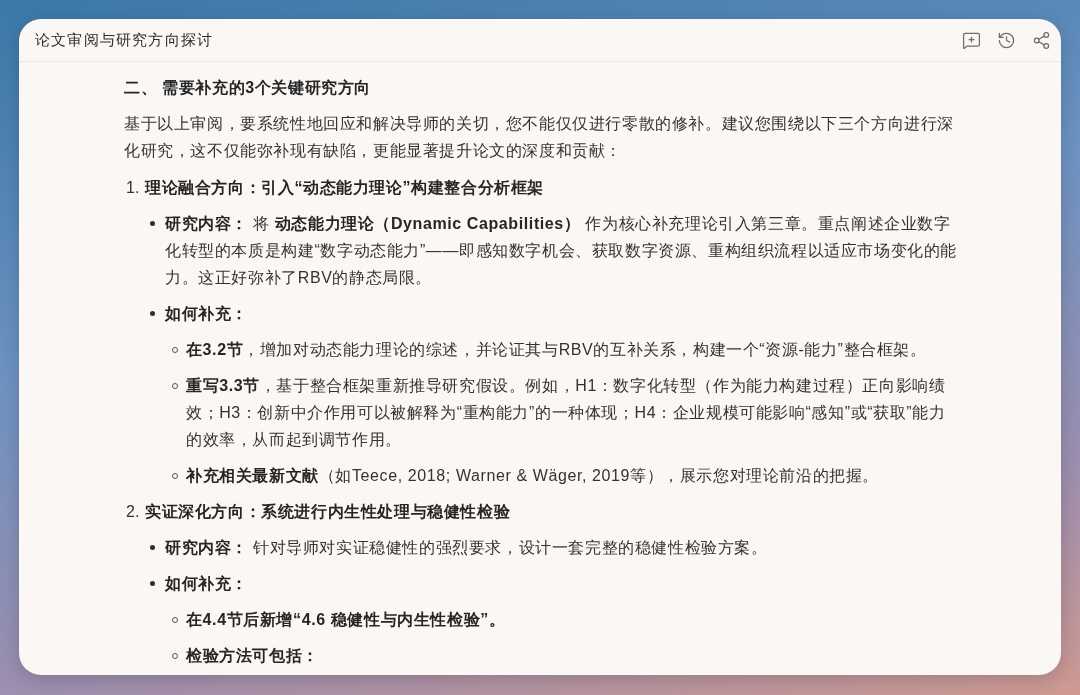 This screenshot has height=695, width=1080. I want to click on list-item-text: 研究内容： 将 动态能力理论（Dynamic Capabilities） 作为核心补充理论引入第三章。重点阐述企业数字化转型的本质是构建“数字动态能力”——即感知数字机会、获取数字资源、重构组织流程以适应市场变化的能力。这正好弥补了RBV的静态局限。, so click(562, 251).